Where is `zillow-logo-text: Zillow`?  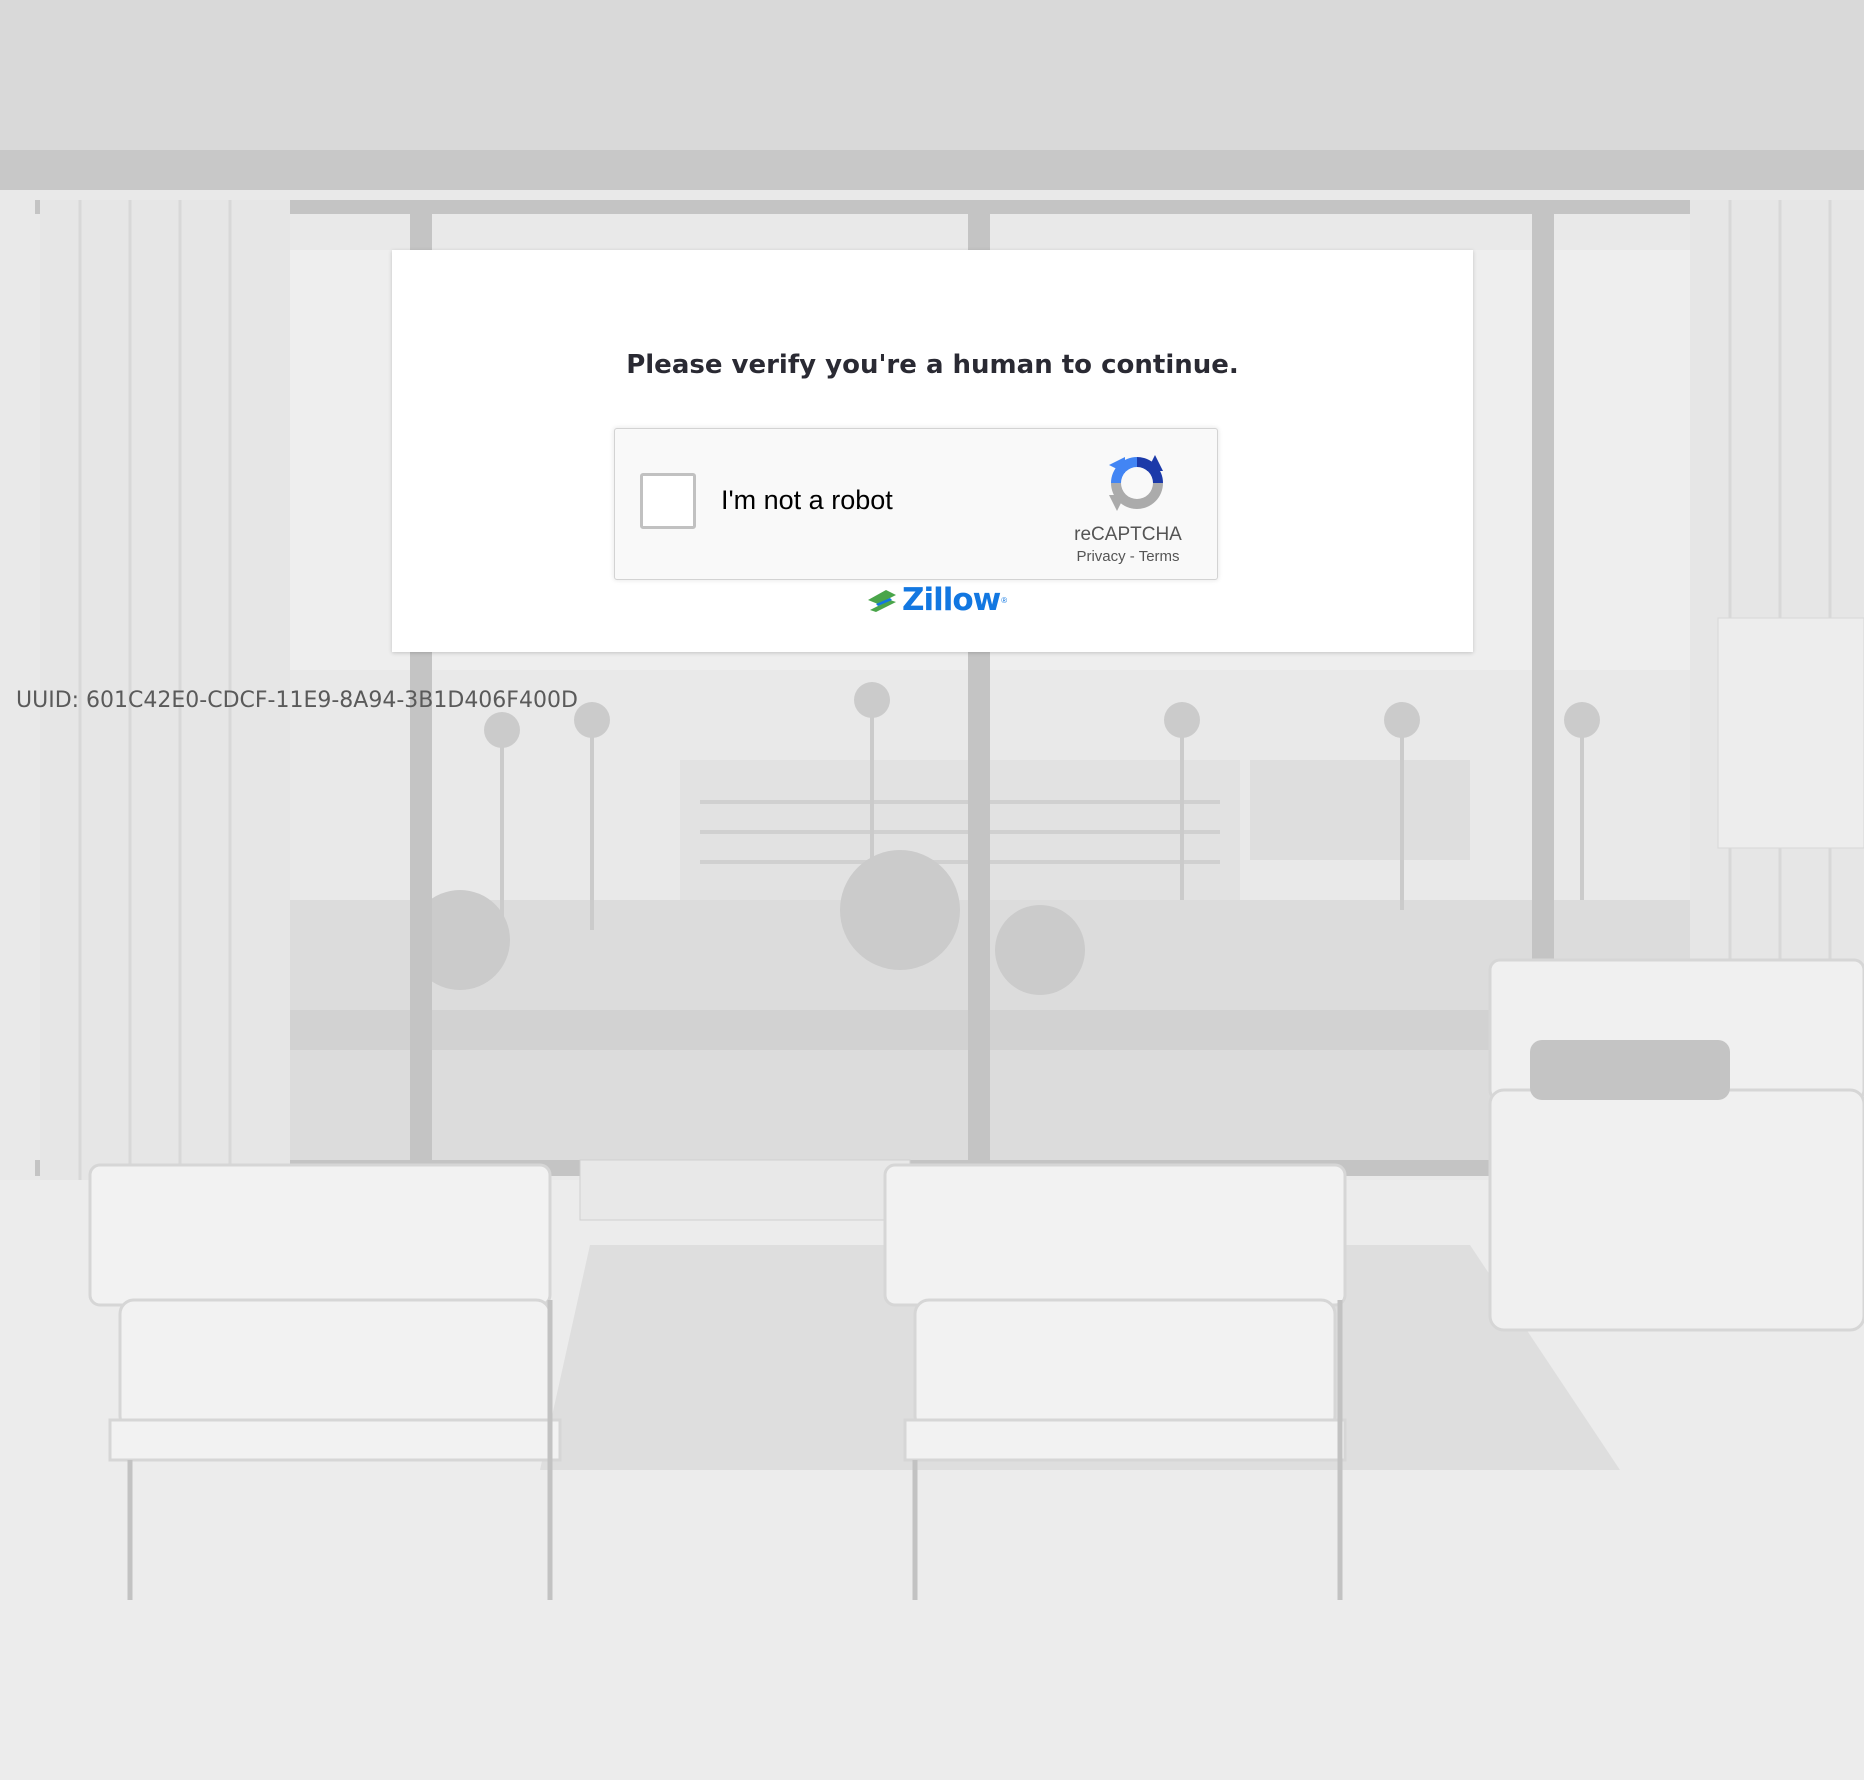
zillow-logo-text: Zillow is located at coordinates (951, 600).